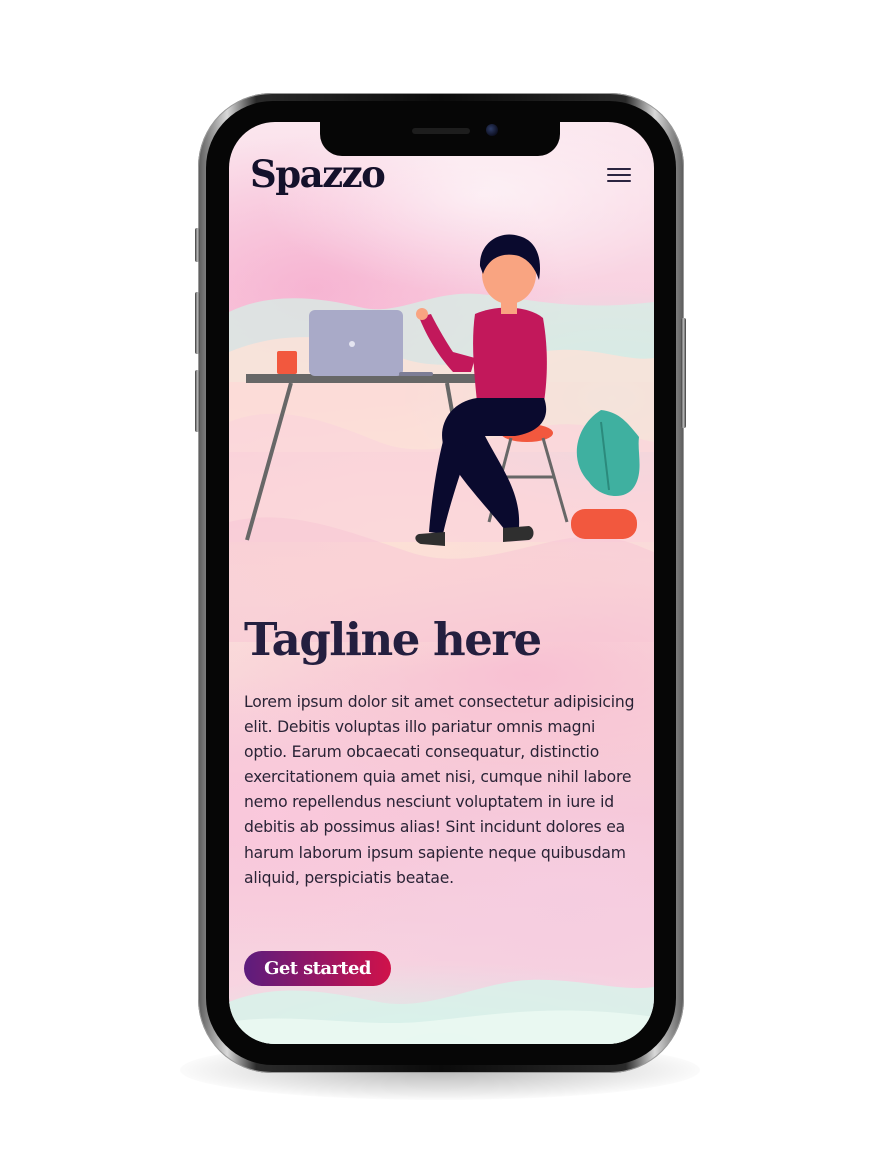  Describe the element at coordinates (318, 174) in the screenshot. I see `brand-logo: Spazzo` at that location.